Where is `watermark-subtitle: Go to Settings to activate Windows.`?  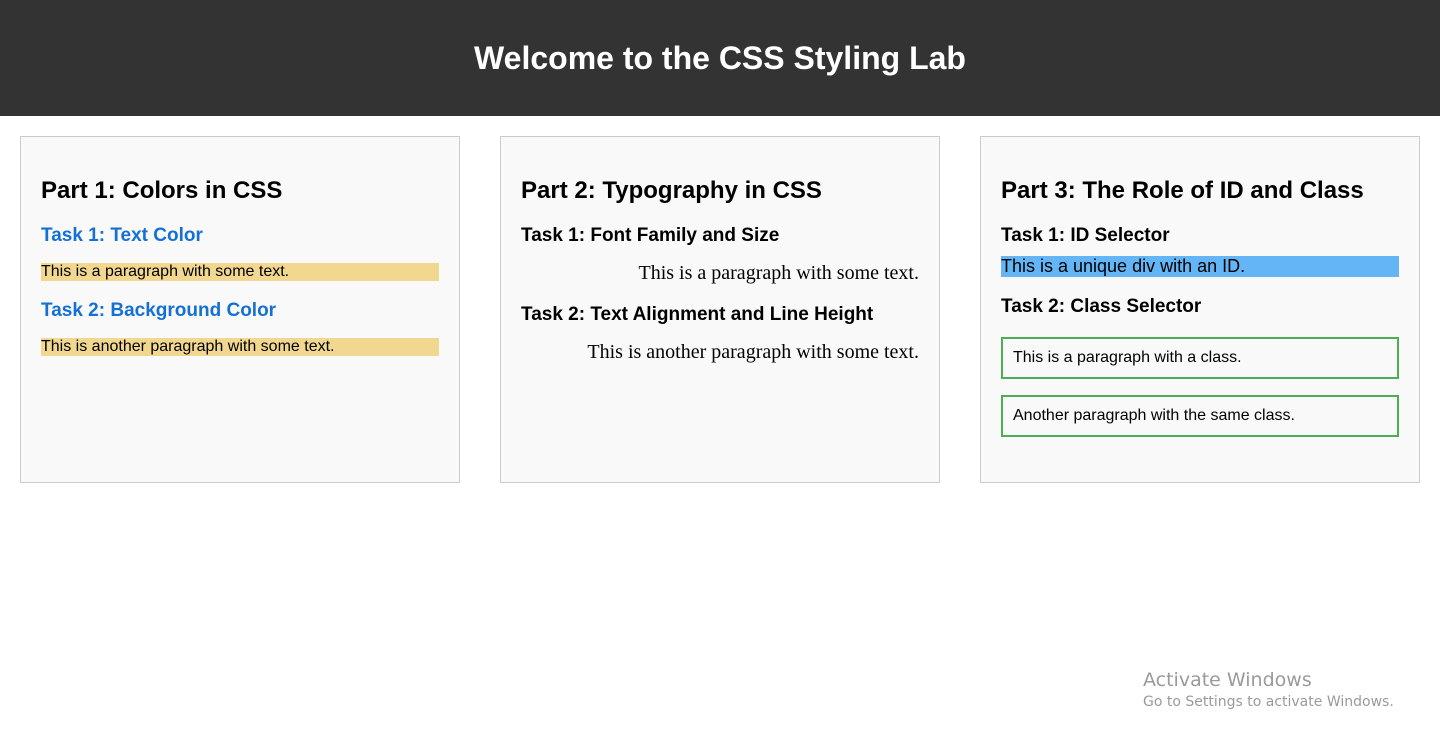 watermark-subtitle: Go to Settings to activate Windows. is located at coordinates (1268, 702).